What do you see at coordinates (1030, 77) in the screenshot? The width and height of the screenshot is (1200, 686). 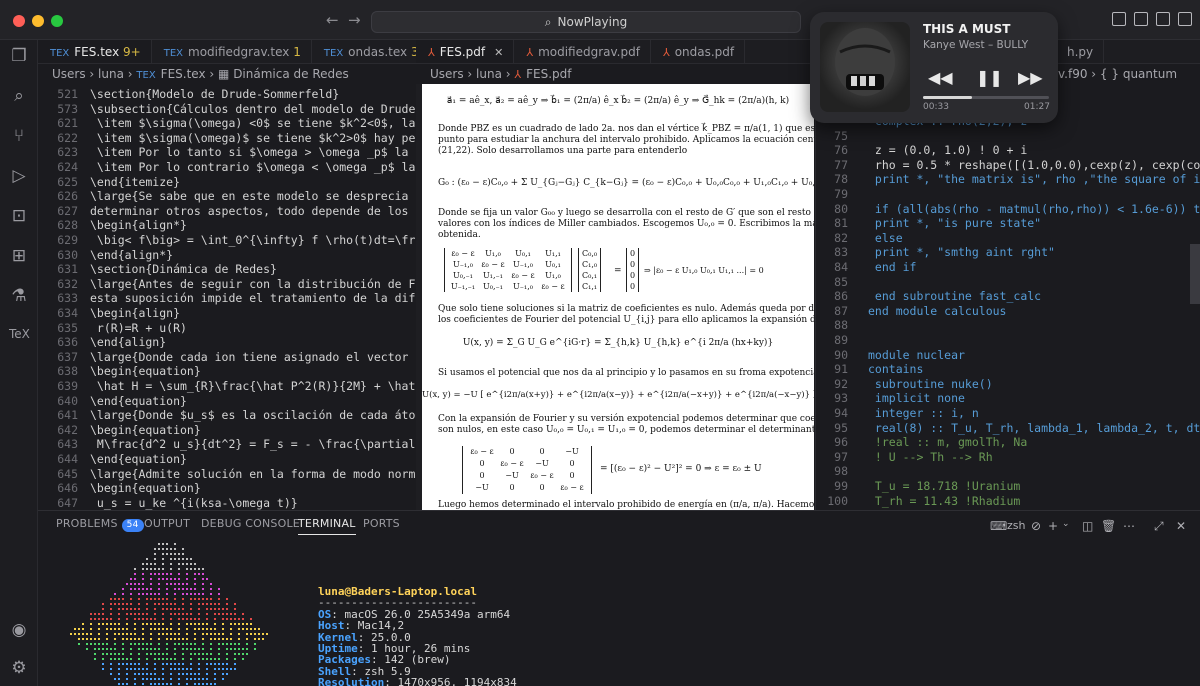 I see `fast-forward-icon: ▶▶` at bounding box center [1030, 77].